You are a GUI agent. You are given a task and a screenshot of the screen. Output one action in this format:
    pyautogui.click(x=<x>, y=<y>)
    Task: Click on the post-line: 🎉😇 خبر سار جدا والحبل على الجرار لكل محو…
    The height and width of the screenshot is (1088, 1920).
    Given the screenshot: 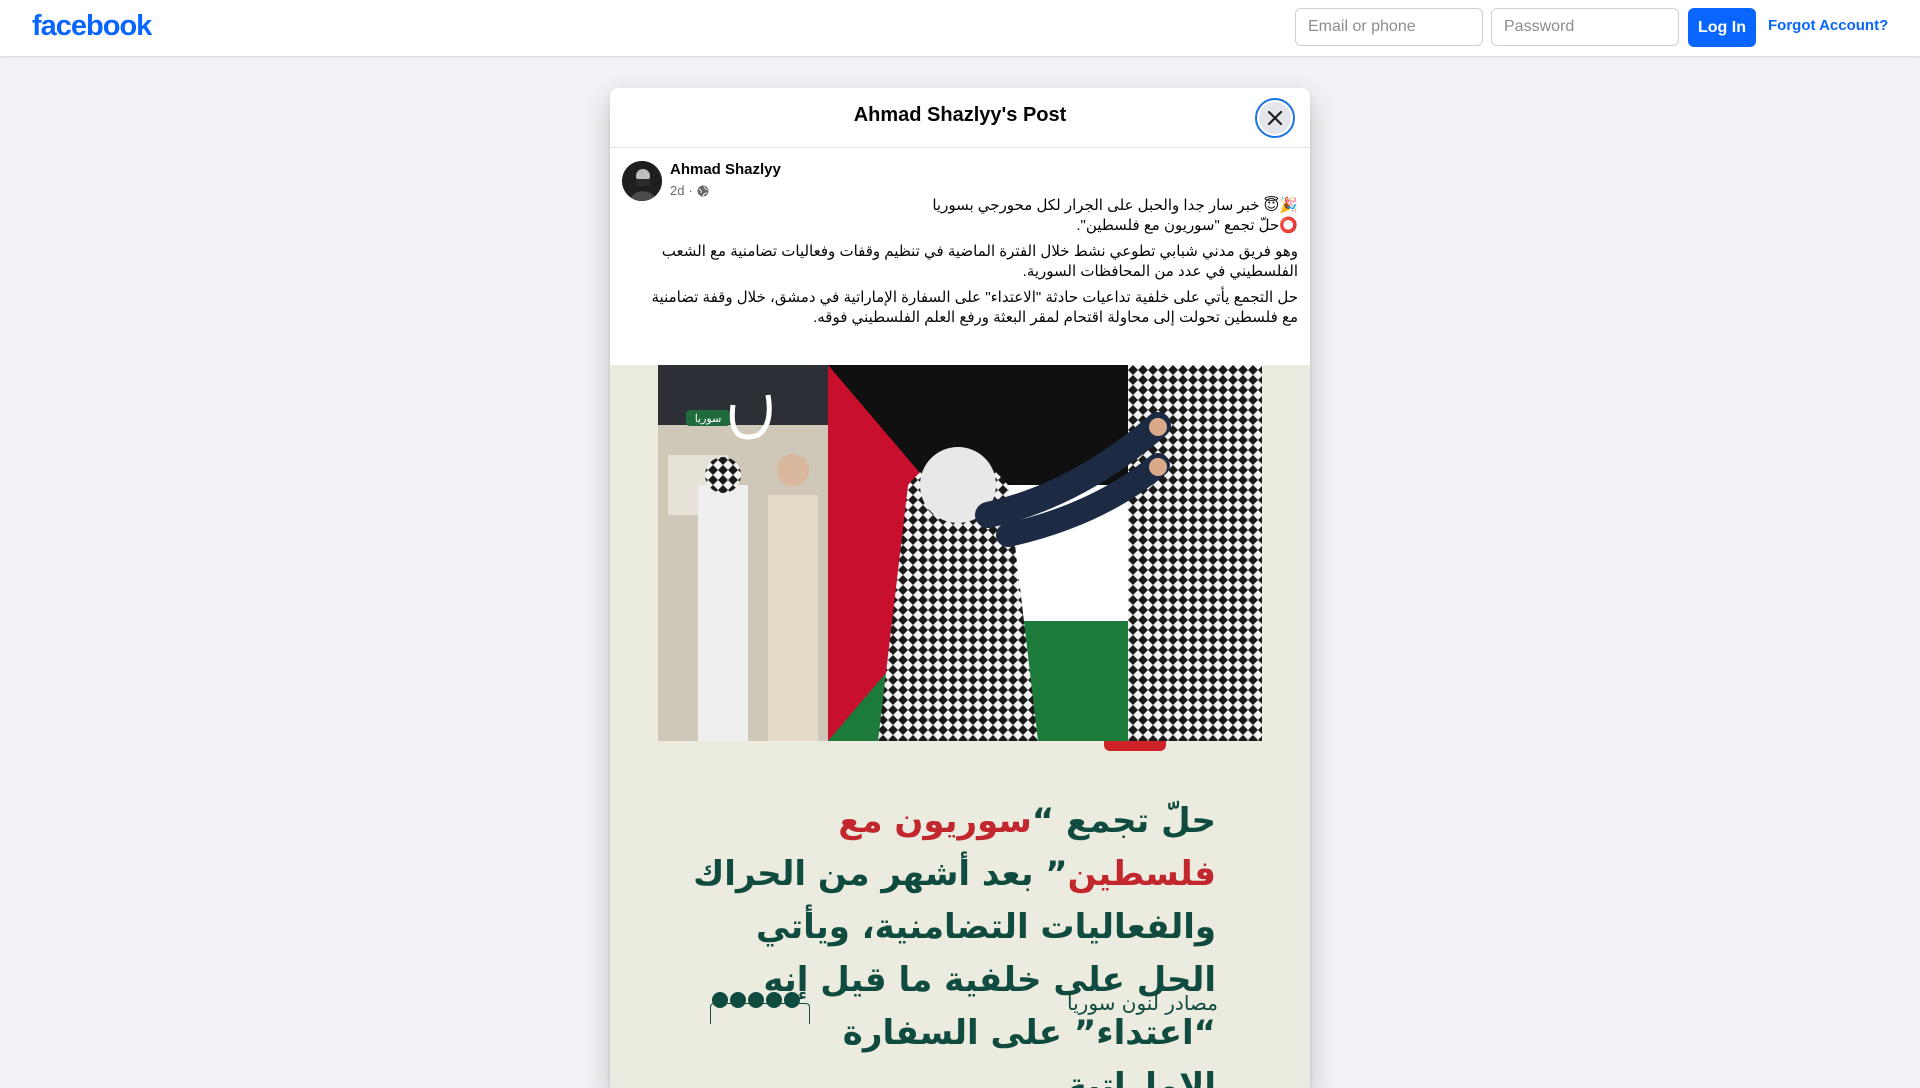 What is the action you would take?
    pyautogui.click(x=1115, y=205)
    